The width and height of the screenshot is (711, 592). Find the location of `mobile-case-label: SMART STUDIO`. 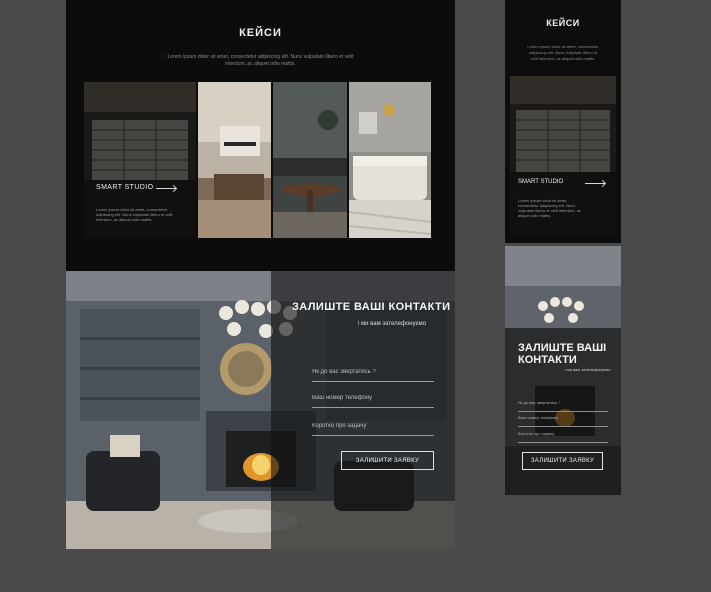

mobile-case-label: SMART STUDIO is located at coordinates (541, 182).